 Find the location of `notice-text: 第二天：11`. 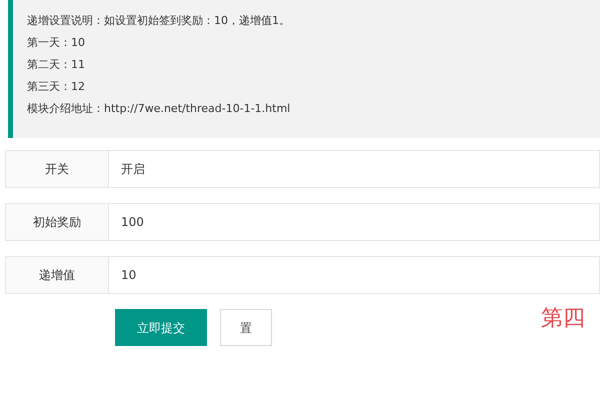

notice-text: 第二天：11 is located at coordinates (56, 65).